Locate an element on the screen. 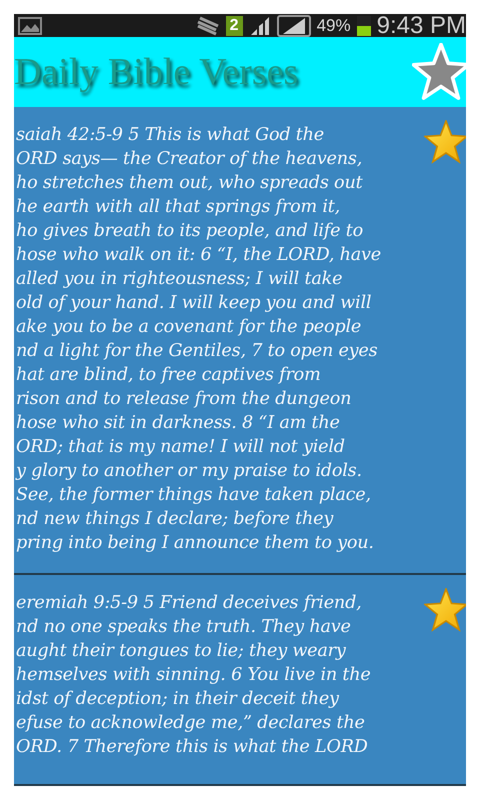 The height and width of the screenshot is (800, 480). notification-badge: 2 is located at coordinates (234, 26).